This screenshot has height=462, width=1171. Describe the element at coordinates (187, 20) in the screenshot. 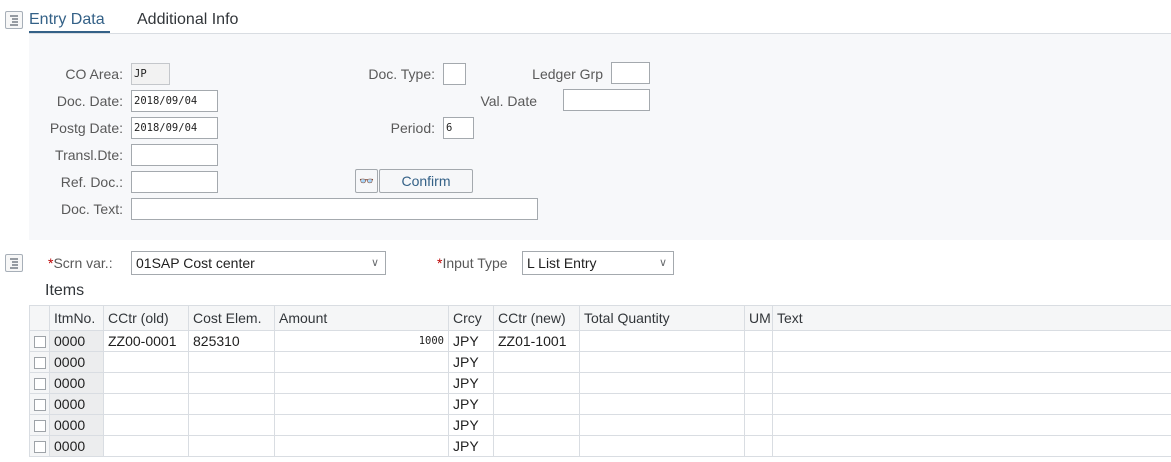

I see `tab-additional-info: Additional Info` at that location.